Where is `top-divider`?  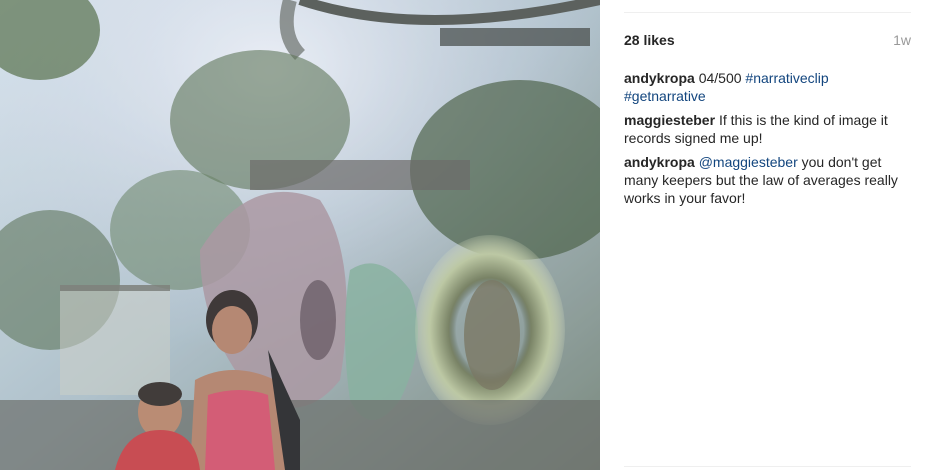
top-divider is located at coordinates (767, 12).